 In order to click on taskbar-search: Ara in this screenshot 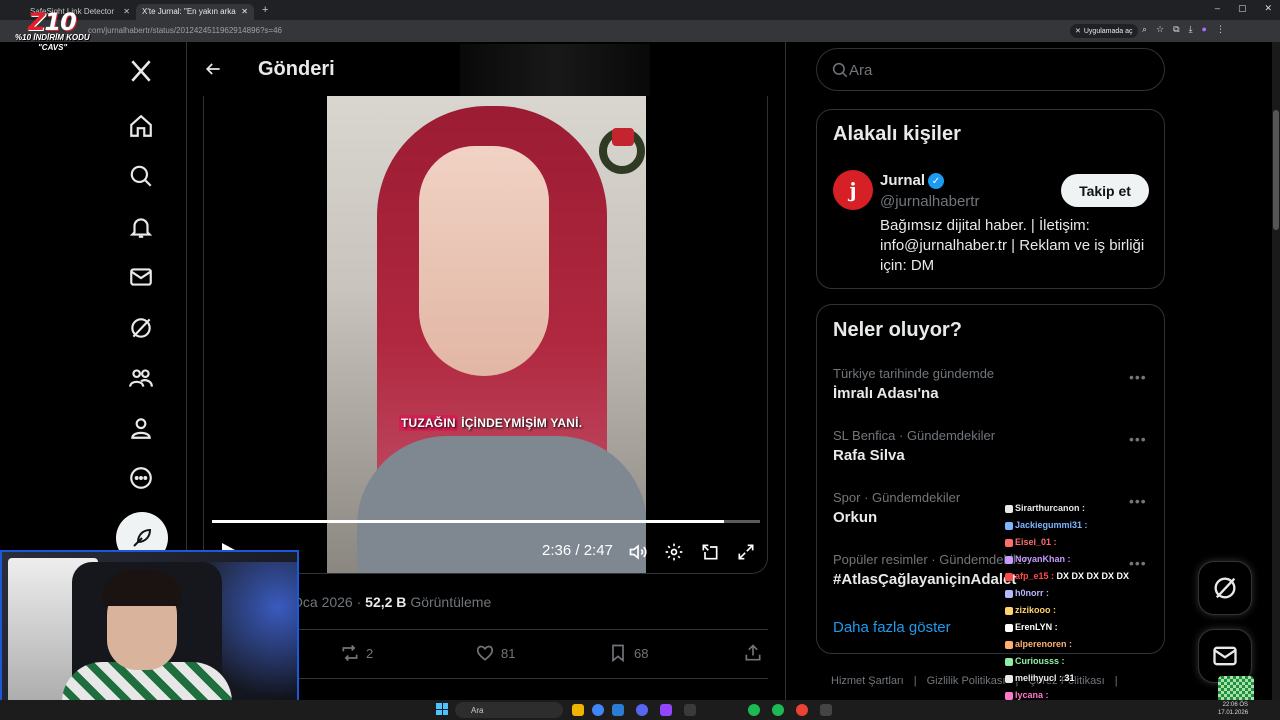, I will do `click(509, 710)`.